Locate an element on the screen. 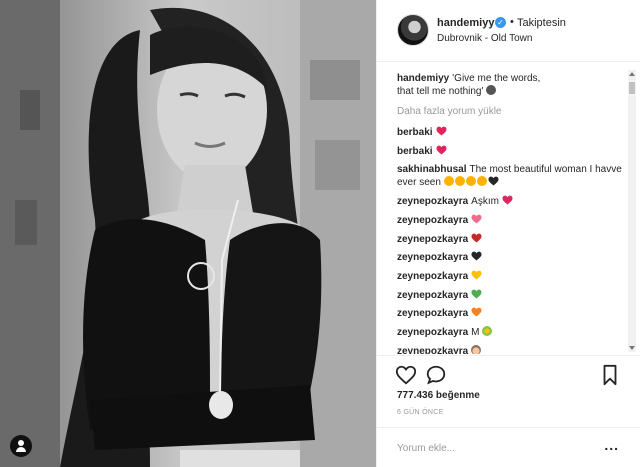  scroll-up-arrow-icon is located at coordinates (632, 74).